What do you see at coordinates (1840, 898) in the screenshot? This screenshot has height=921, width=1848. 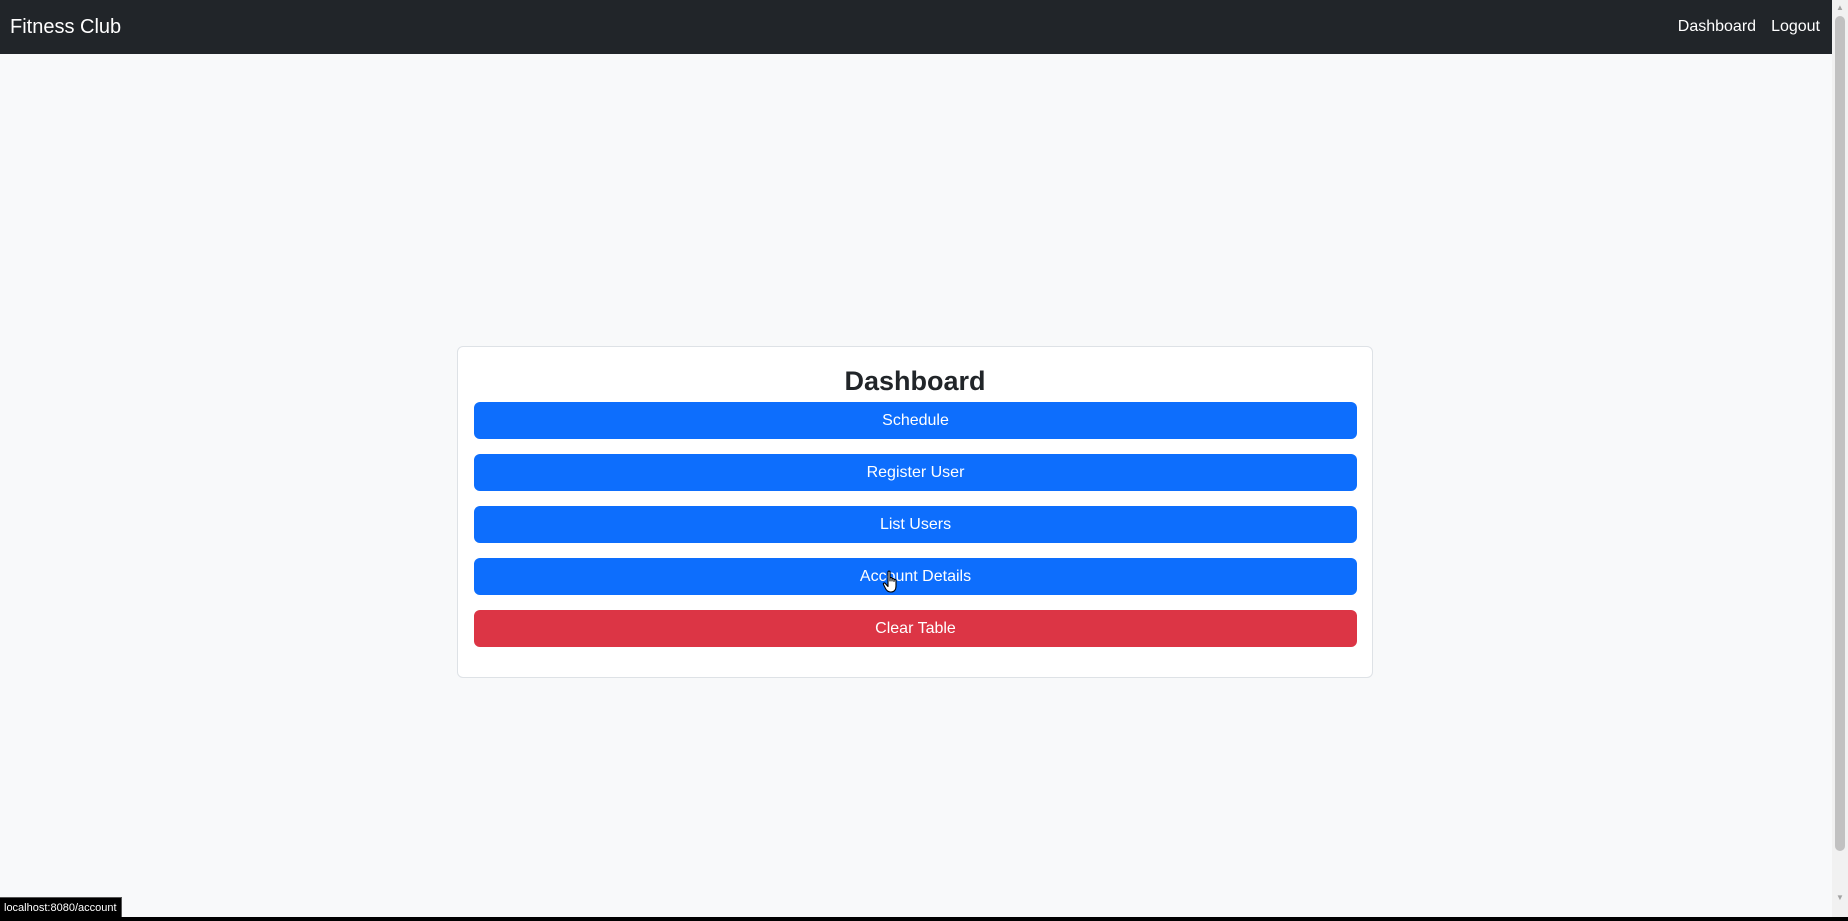 I see `scroll-down-arrow-icon: ▼` at bounding box center [1840, 898].